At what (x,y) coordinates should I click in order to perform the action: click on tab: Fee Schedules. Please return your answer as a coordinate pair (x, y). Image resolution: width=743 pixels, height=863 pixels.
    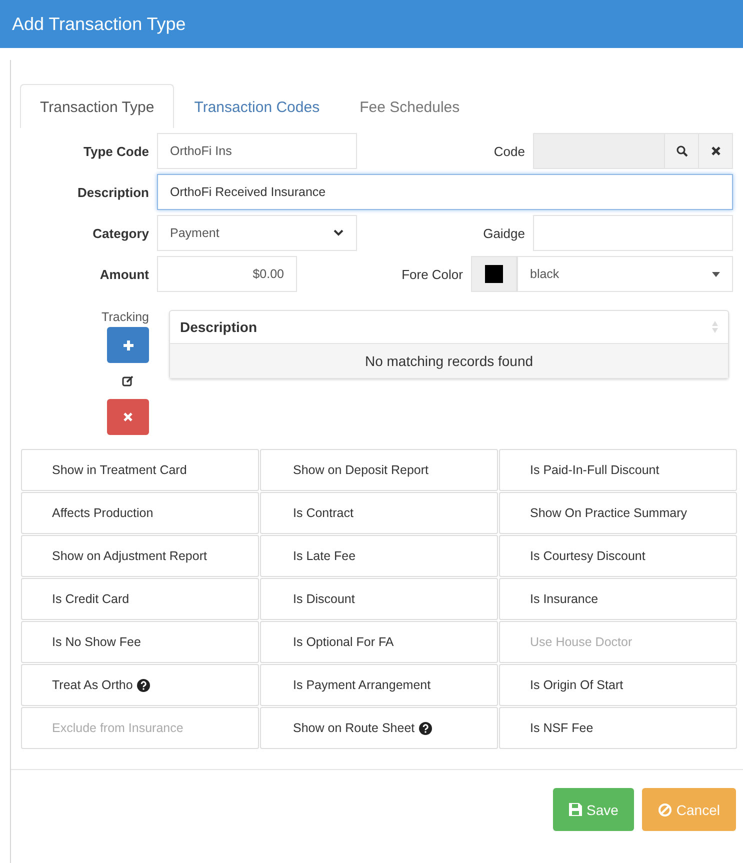
    Looking at the image, I should click on (410, 106).